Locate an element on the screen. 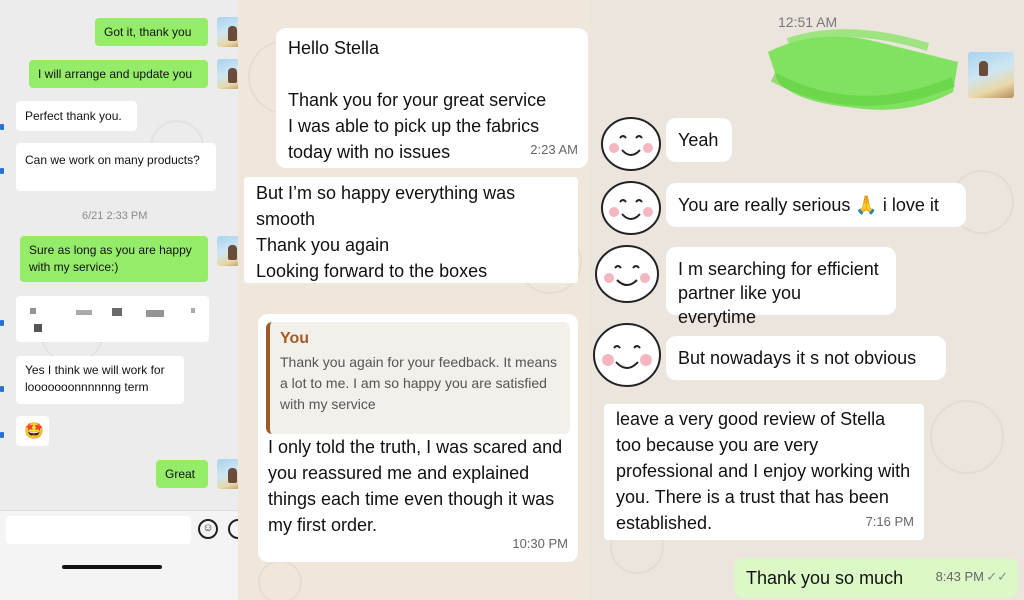 The image size is (1024, 600). message-time: 8:43 PM is located at coordinates (959, 576).